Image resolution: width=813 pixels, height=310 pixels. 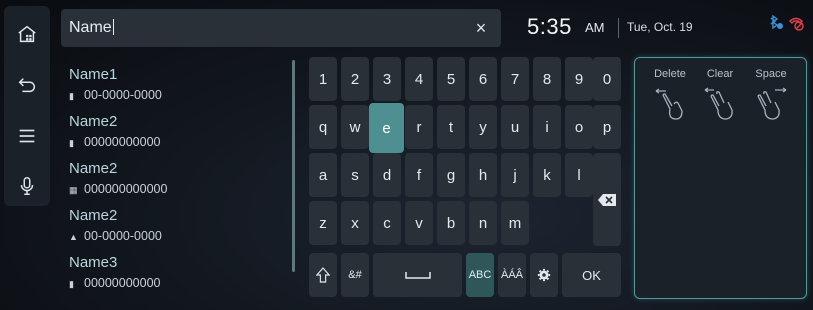 What do you see at coordinates (115, 95) in the screenshot?
I see `contact-number: ▮ 00-0000-0000` at bounding box center [115, 95].